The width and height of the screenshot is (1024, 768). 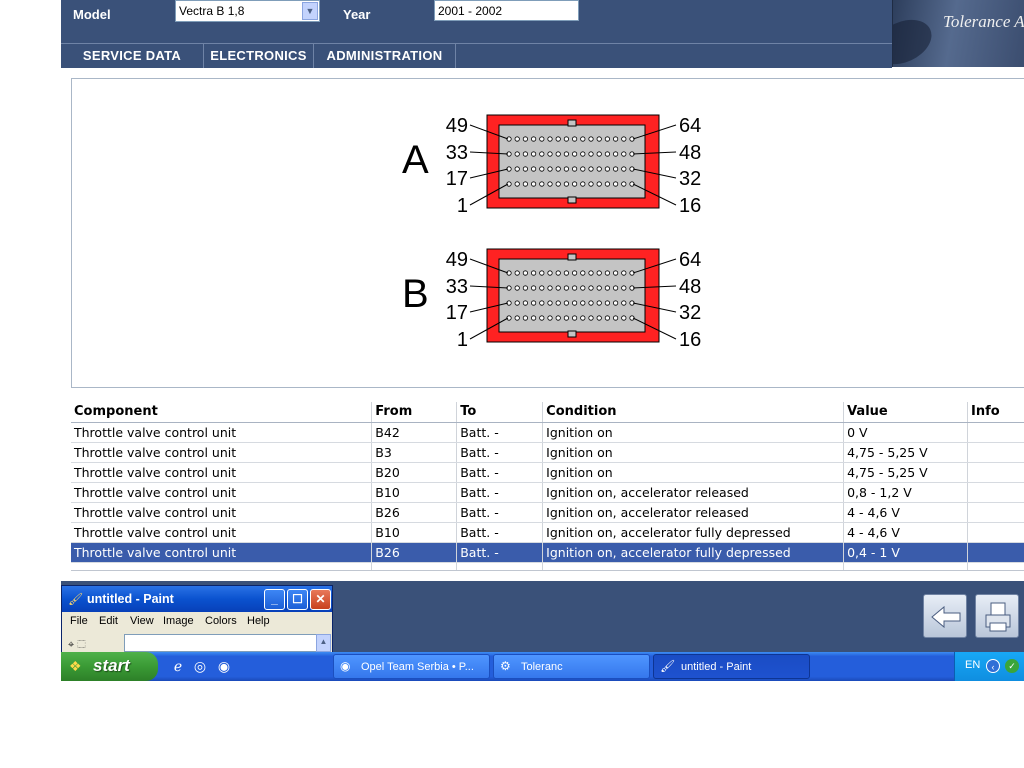 I want to click on logo-text: Tolerance A, so click(x=983, y=21).